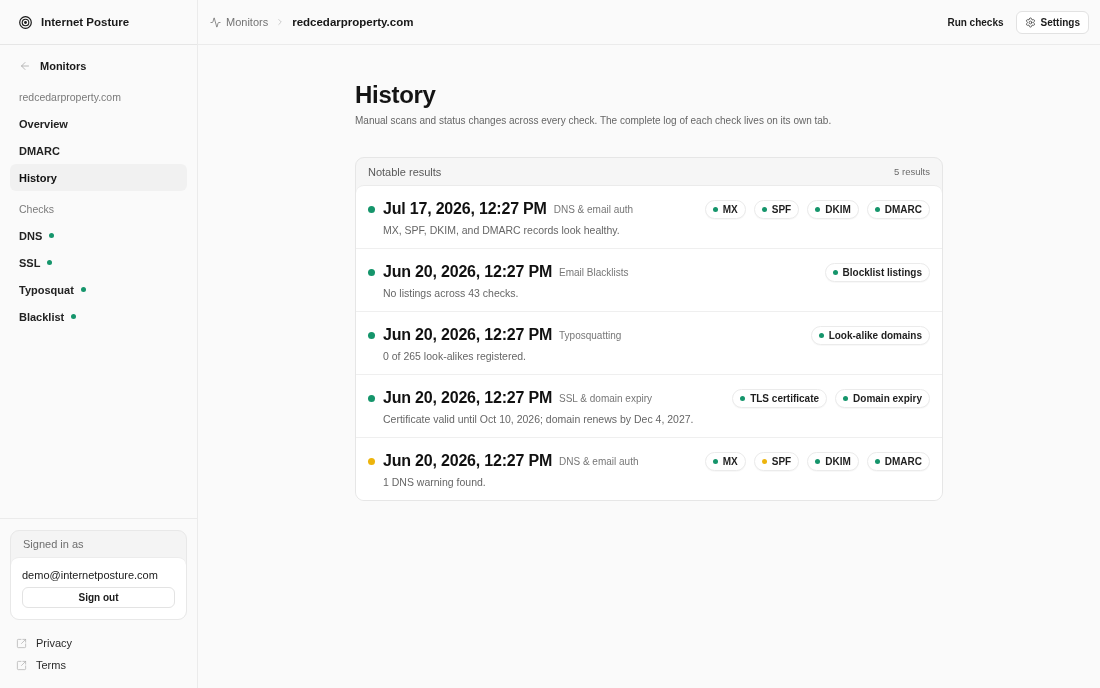 The image size is (1100, 688). I want to click on sidebar-item: Overview, so click(98, 123).